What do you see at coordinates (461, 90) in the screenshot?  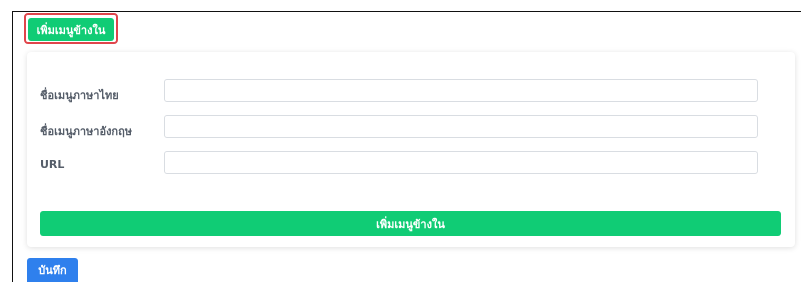 I see `thai-menu-name-input` at bounding box center [461, 90].